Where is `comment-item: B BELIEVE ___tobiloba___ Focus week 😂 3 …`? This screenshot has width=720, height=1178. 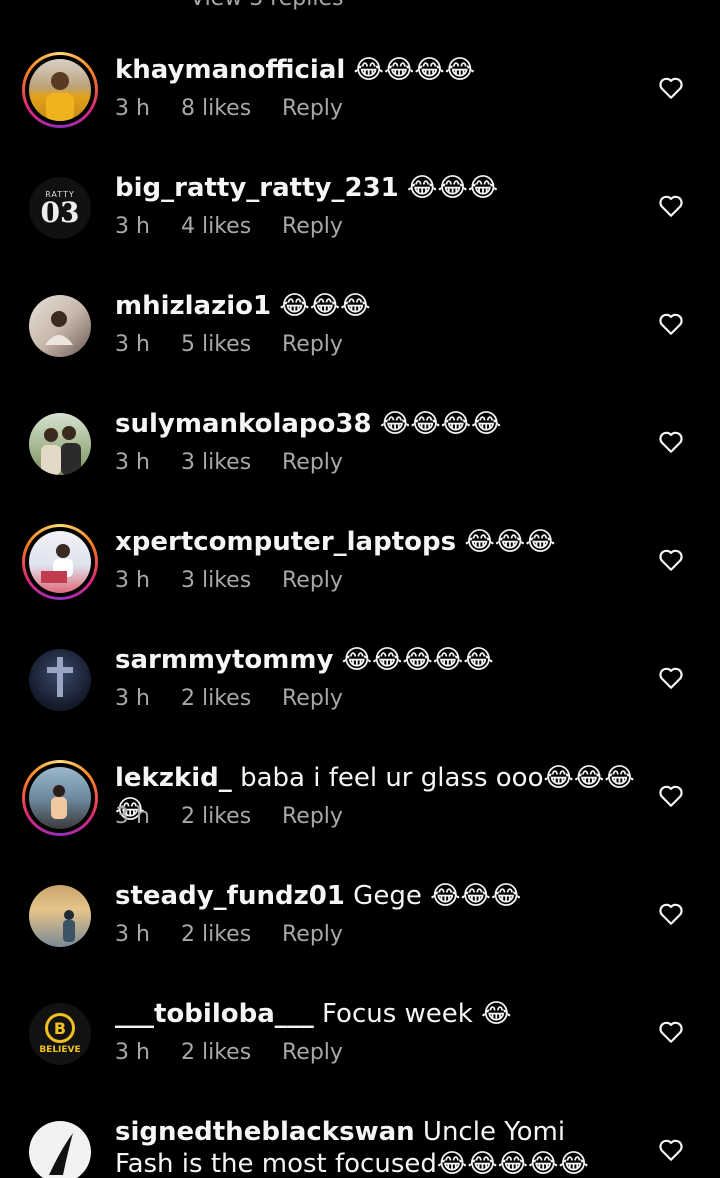
comment-item: B BELIEVE ___tobiloba___ Focus week 😂 3 … is located at coordinates (360, 1055).